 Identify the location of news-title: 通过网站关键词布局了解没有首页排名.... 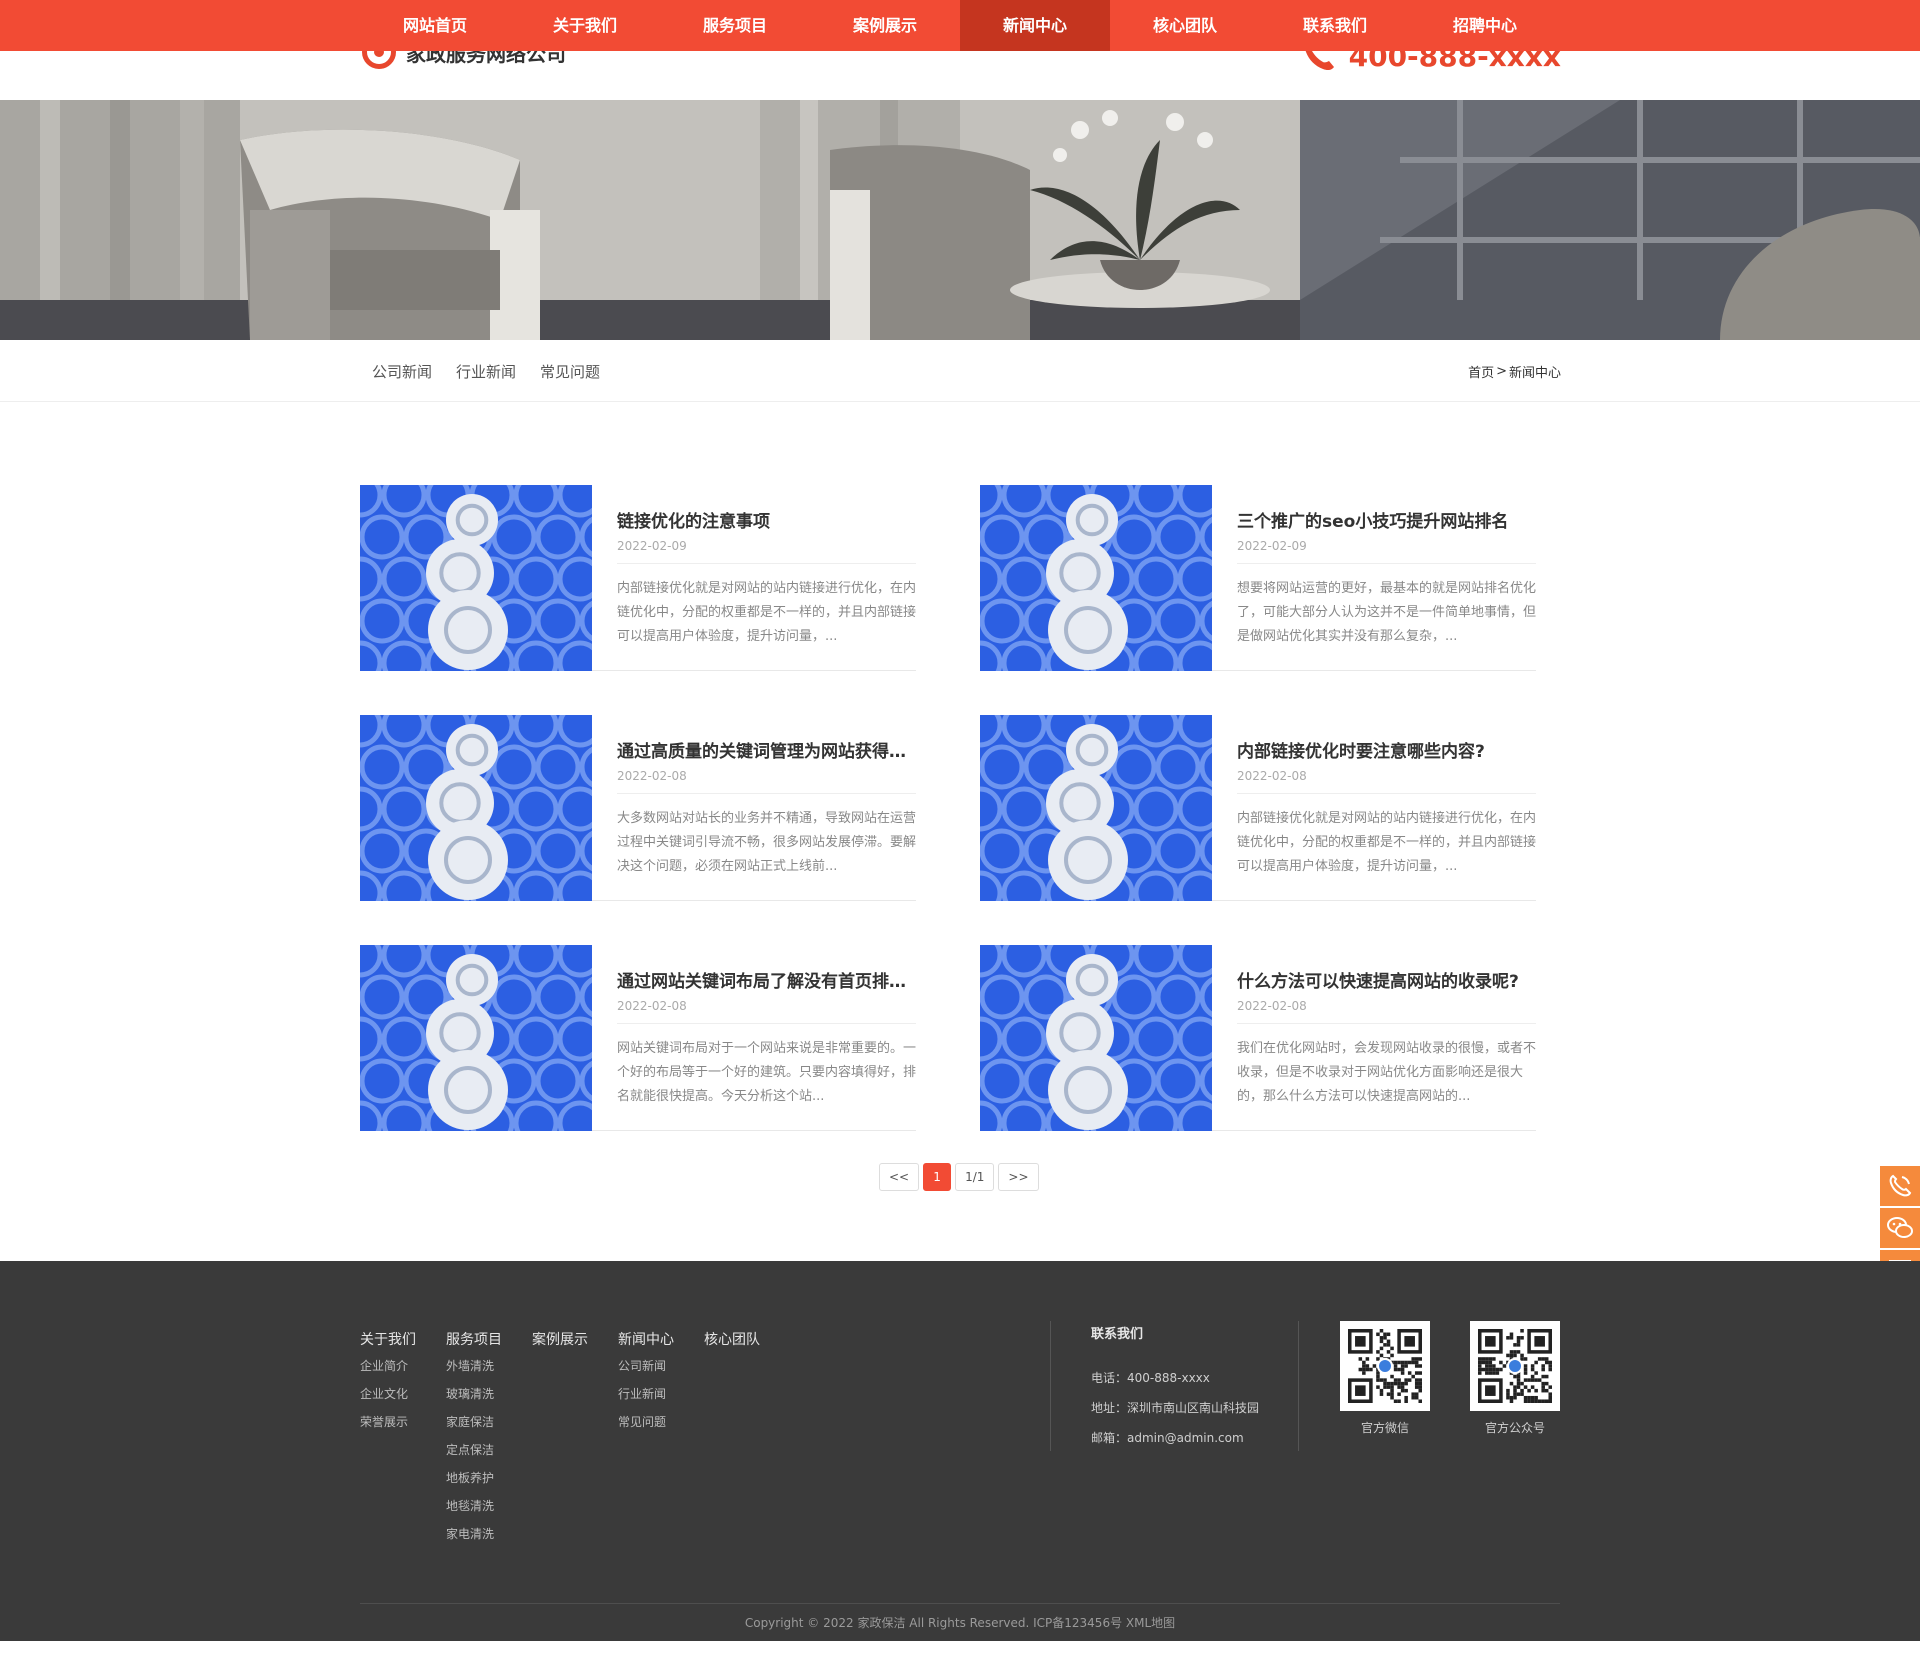
(766, 979).